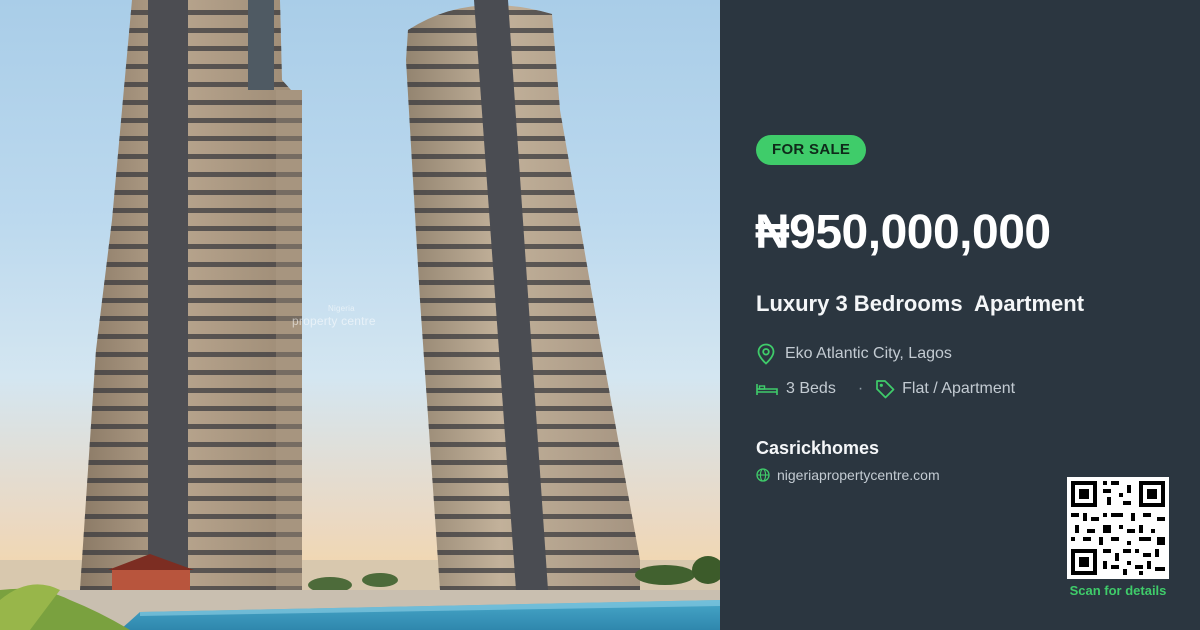 The height and width of the screenshot is (630, 1200). I want to click on website-row: nigeriapropertycentre.com, so click(848, 475).